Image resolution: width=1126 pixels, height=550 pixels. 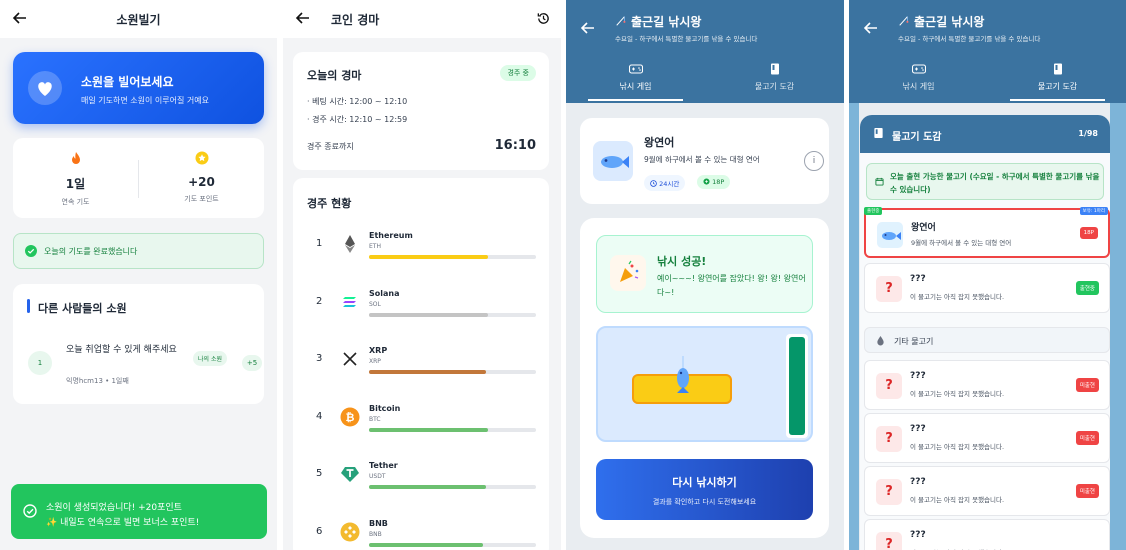 What do you see at coordinates (659, 142) in the screenshot?
I see `fish-name: 왕연어` at bounding box center [659, 142].